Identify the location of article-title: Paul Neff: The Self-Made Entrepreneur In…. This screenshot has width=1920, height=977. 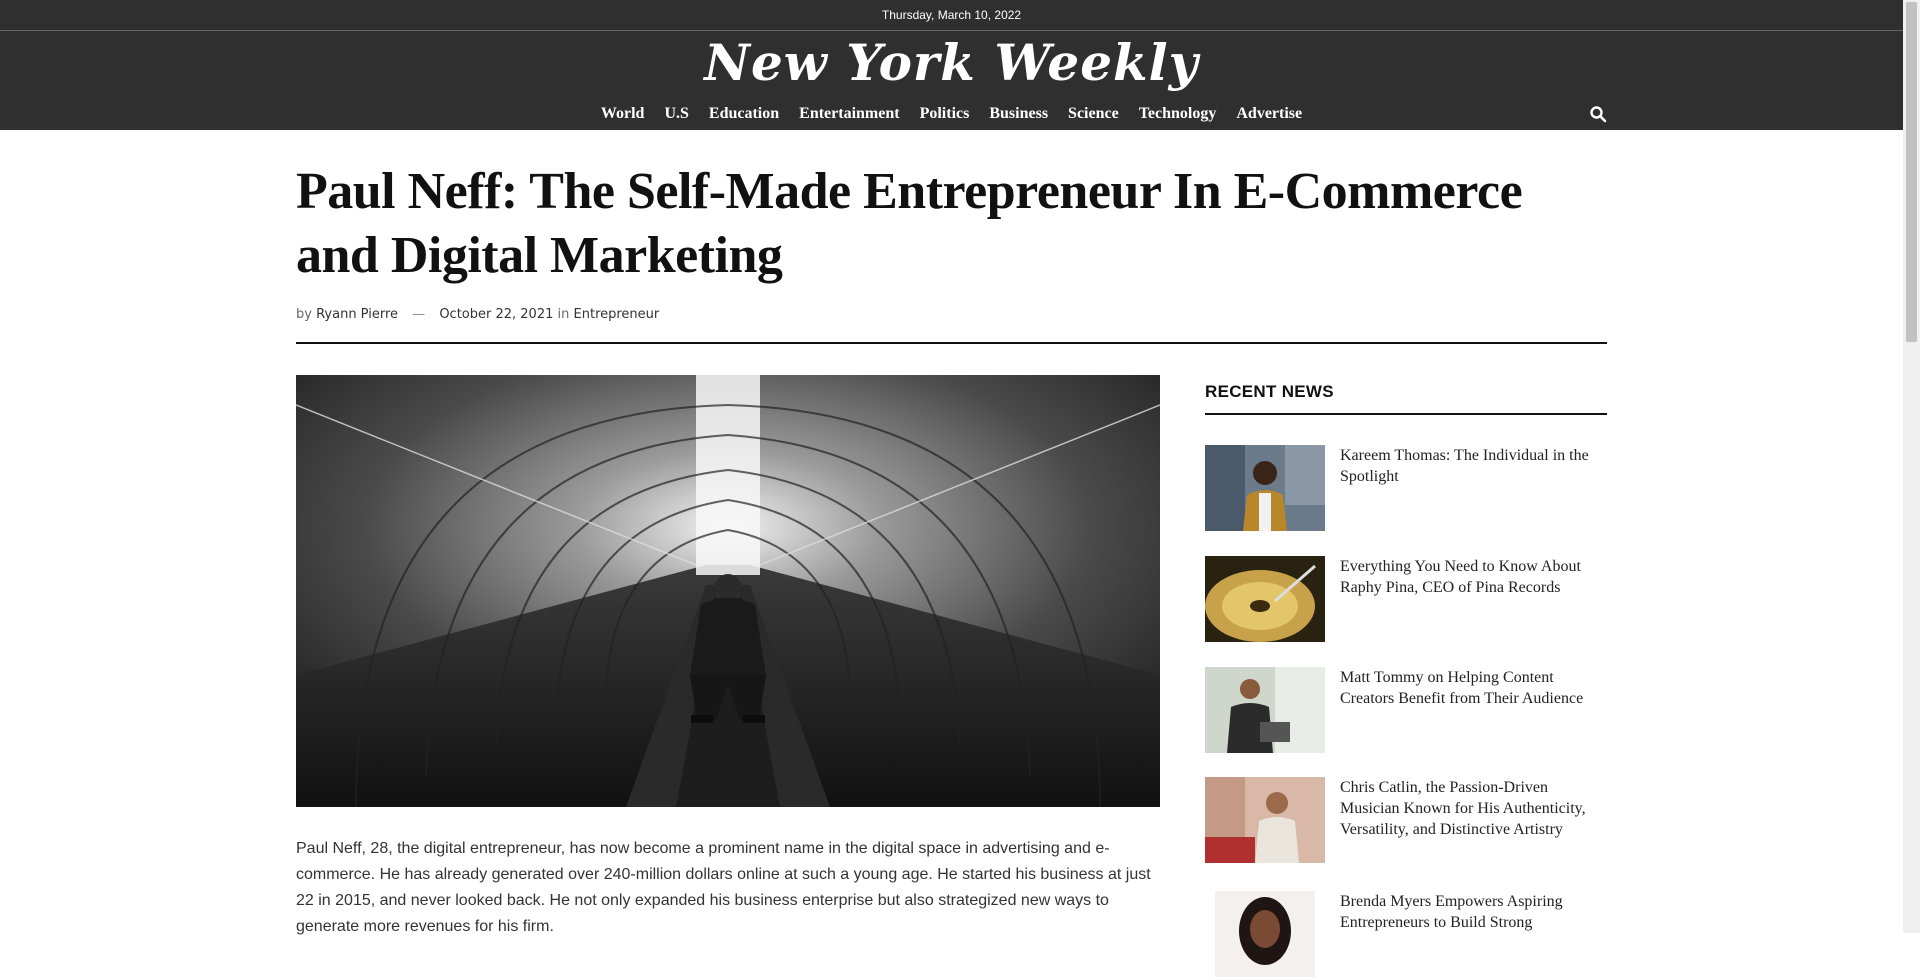
(909, 223).